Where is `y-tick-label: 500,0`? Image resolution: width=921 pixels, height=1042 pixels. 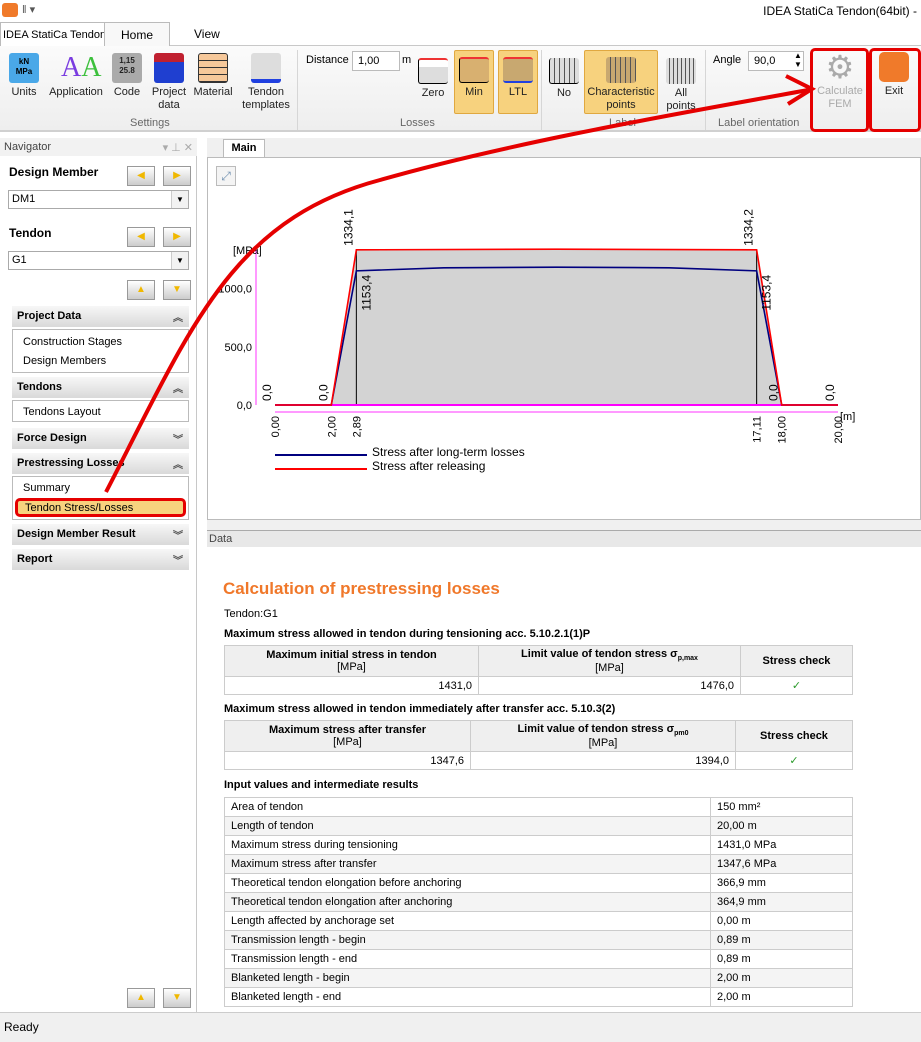 y-tick-label: 500,0 is located at coordinates (238, 348).